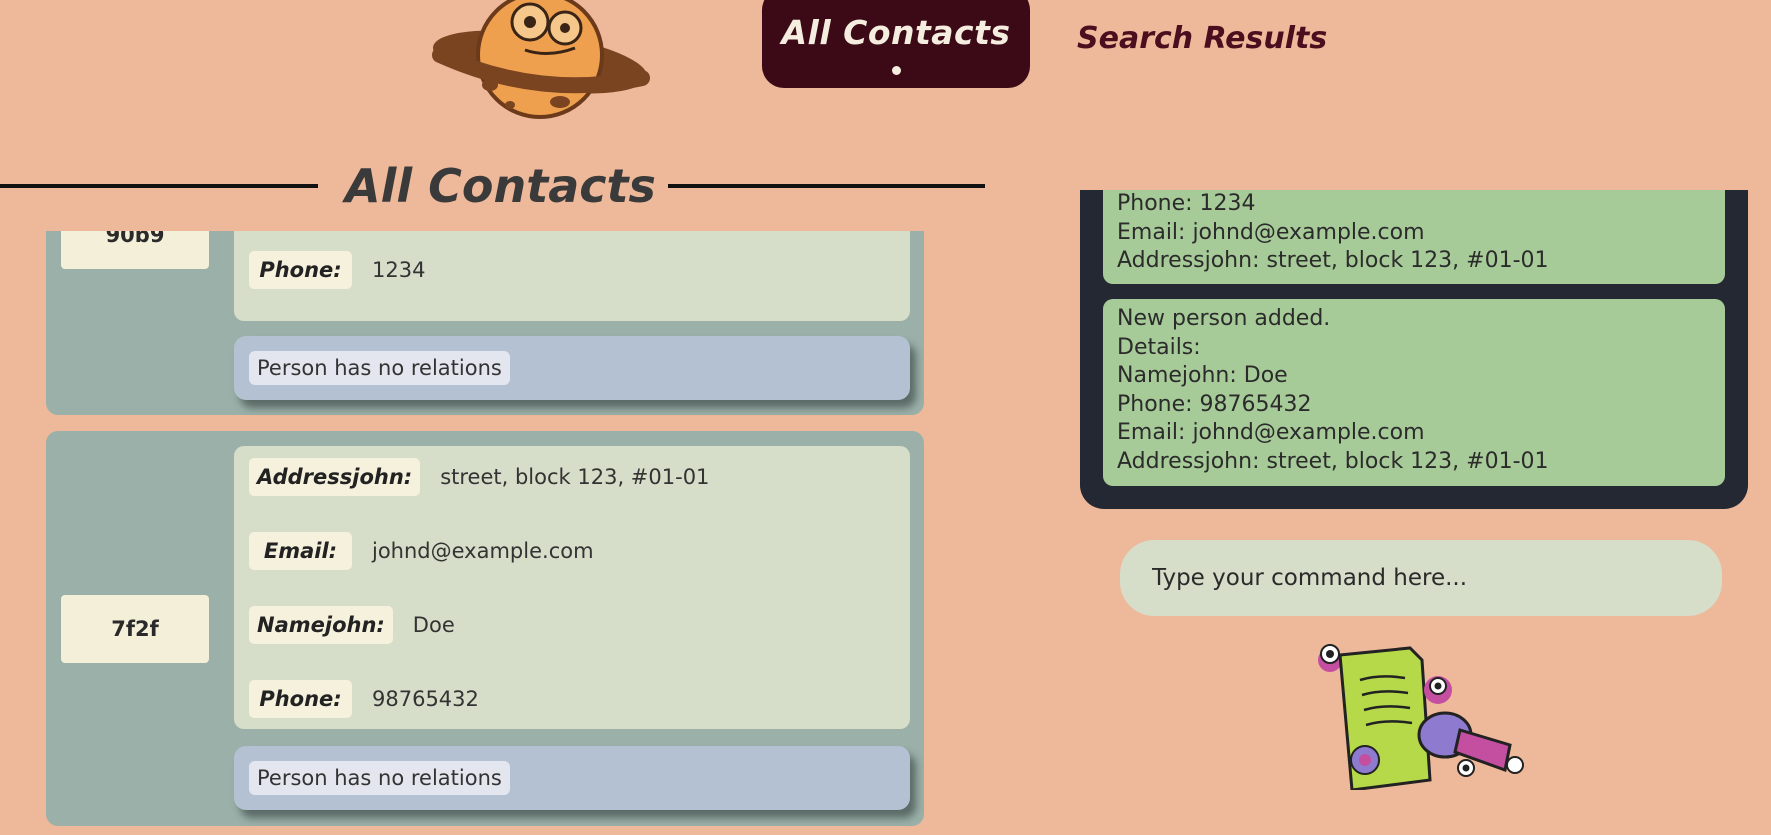 Image resolution: width=1771 pixels, height=835 pixels. I want to click on tab-all-contacts-label: All Contacts, so click(896, 32).